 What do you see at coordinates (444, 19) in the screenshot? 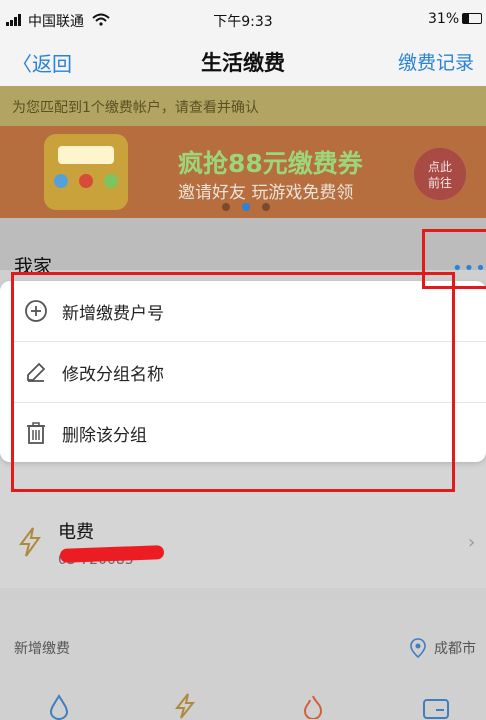
I see `battery-percent: 31%` at bounding box center [444, 19].